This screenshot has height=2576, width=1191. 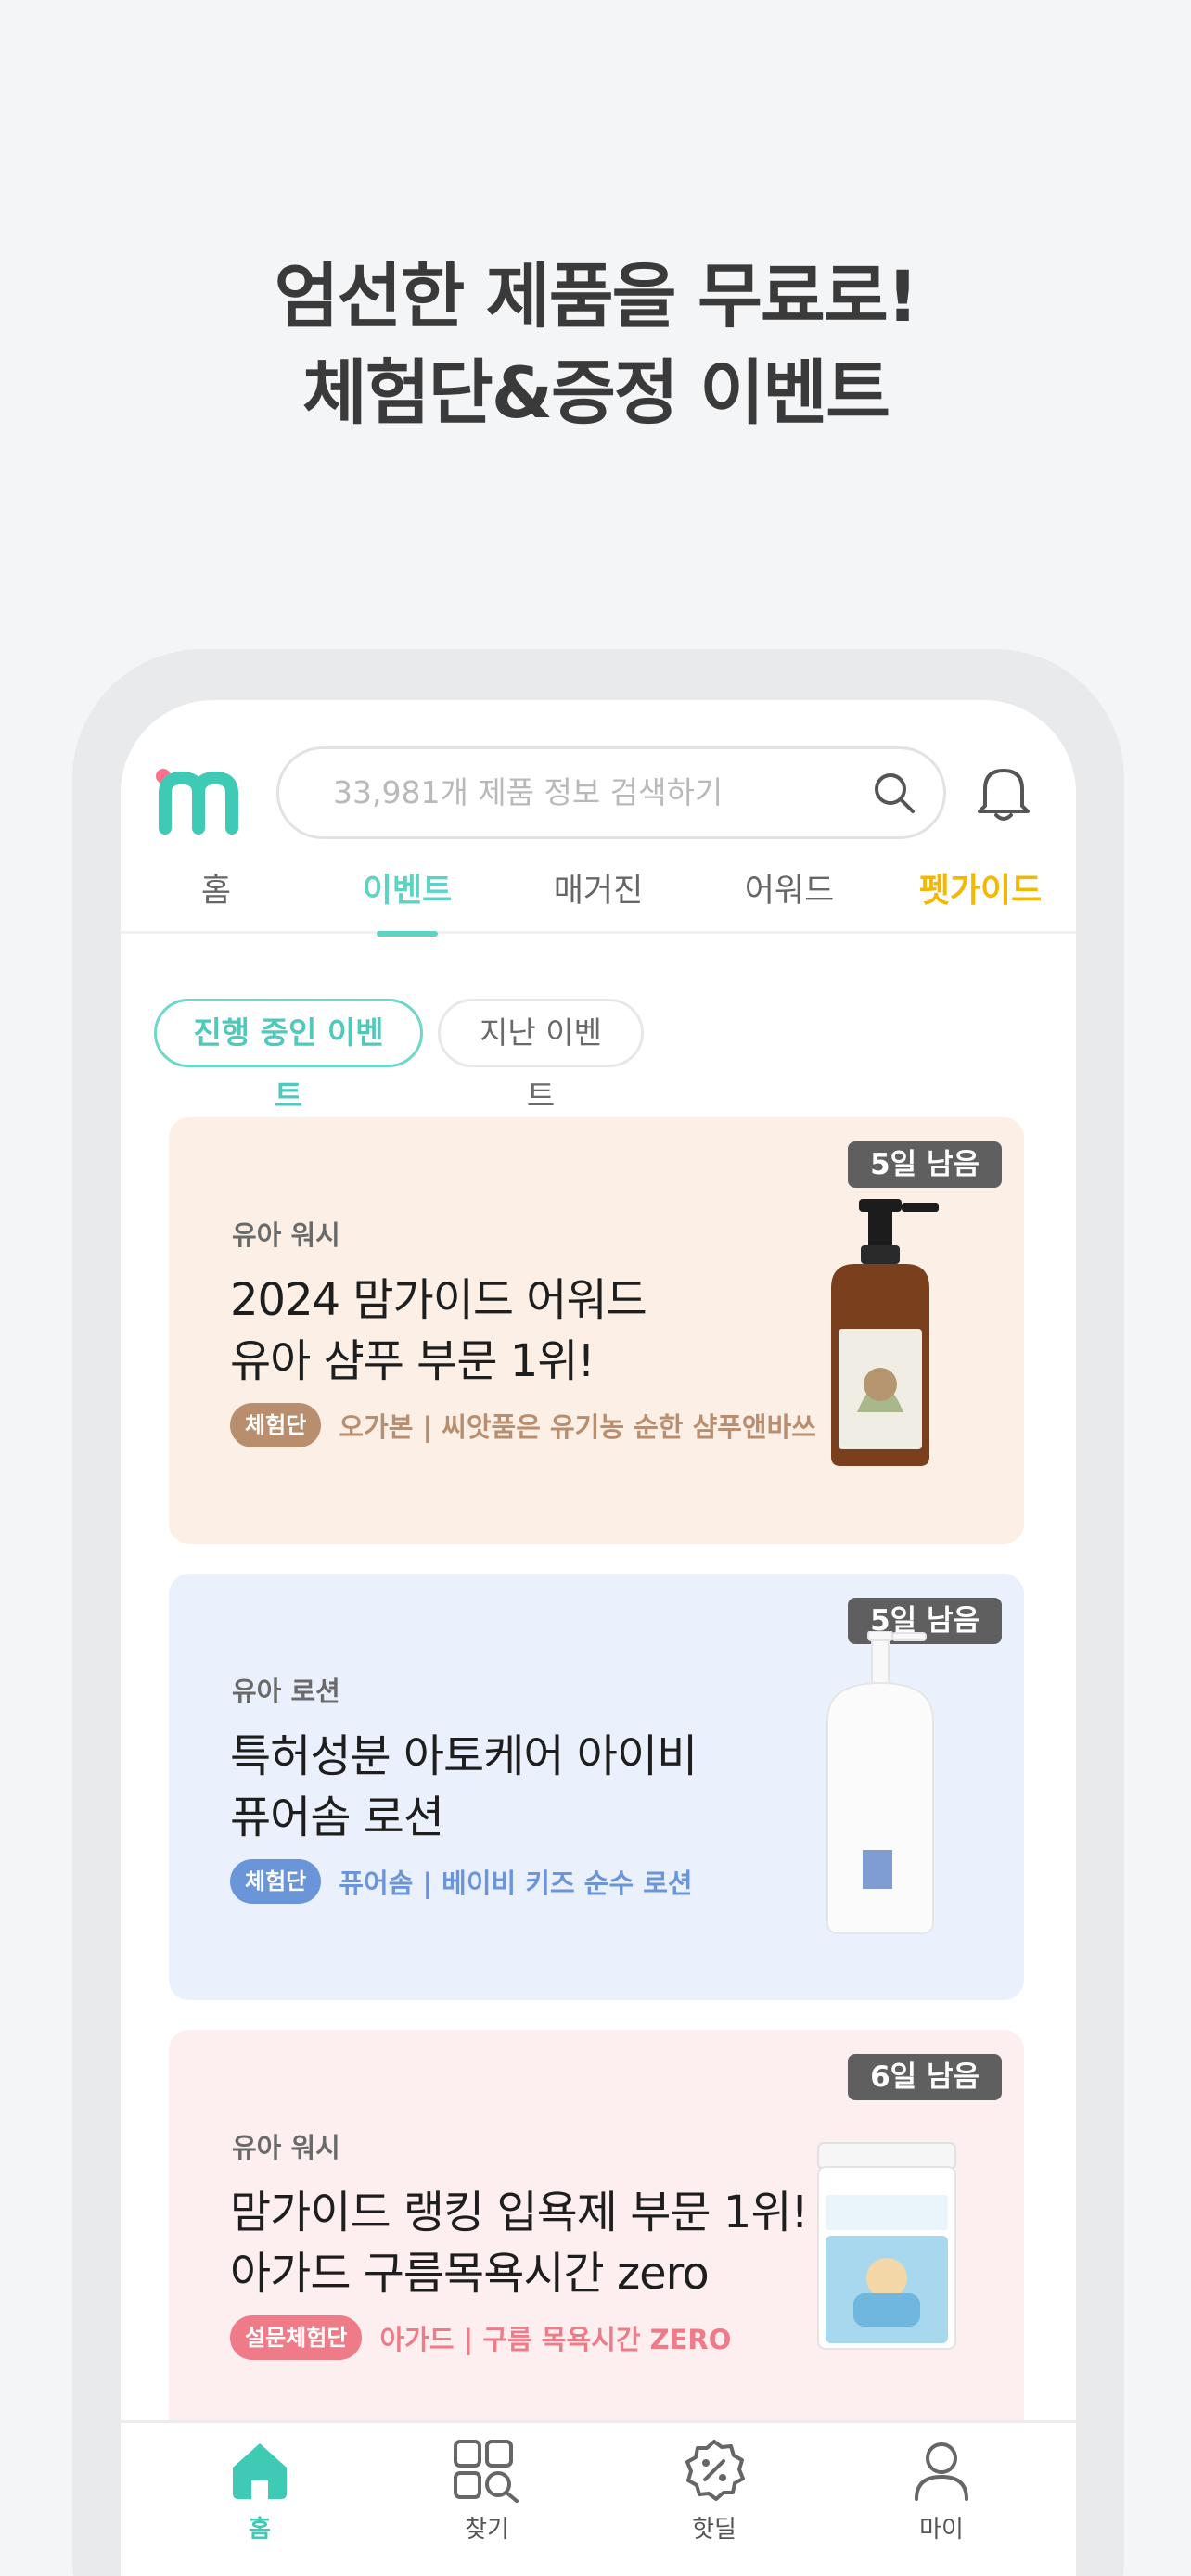 I want to click on nav-find: 찾기, so click(x=487, y=2491).